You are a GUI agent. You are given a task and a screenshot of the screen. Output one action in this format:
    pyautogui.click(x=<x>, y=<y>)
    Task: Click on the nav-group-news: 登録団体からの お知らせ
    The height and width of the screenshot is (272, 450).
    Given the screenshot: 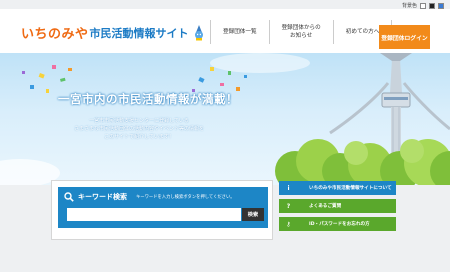 What is the action you would take?
    pyautogui.click(x=300, y=32)
    